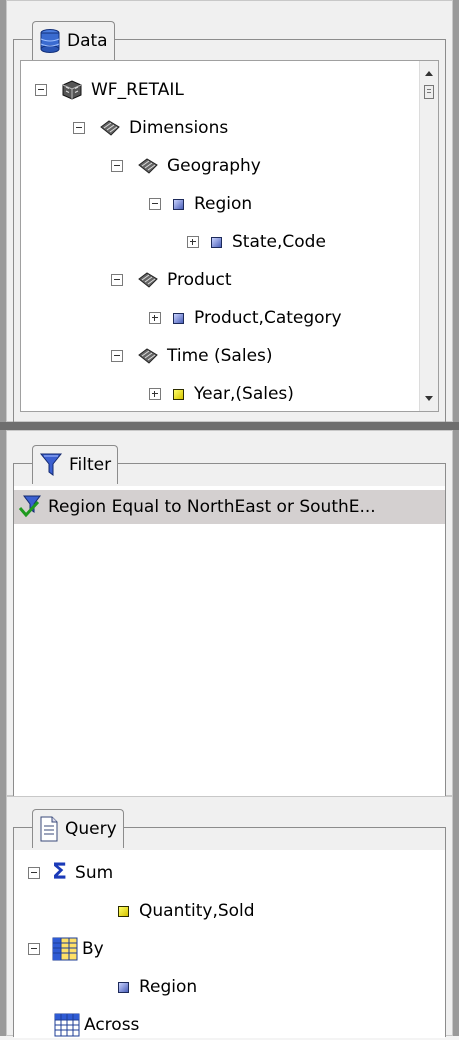 The height and width of the screenshot is (1040, 459). I want to click on query-node-label: By, so click(93, 949).